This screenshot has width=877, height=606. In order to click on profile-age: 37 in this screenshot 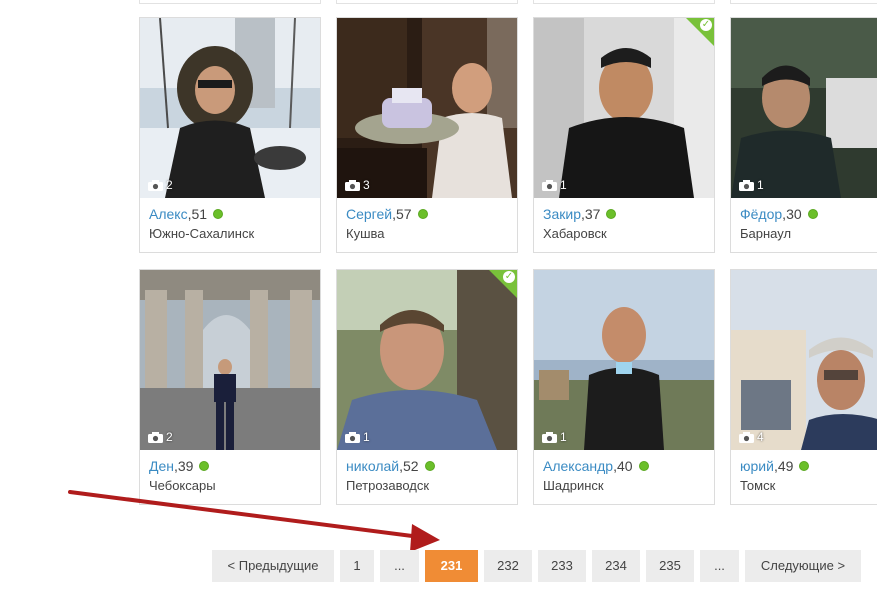, I will do `click(592, 214)`.